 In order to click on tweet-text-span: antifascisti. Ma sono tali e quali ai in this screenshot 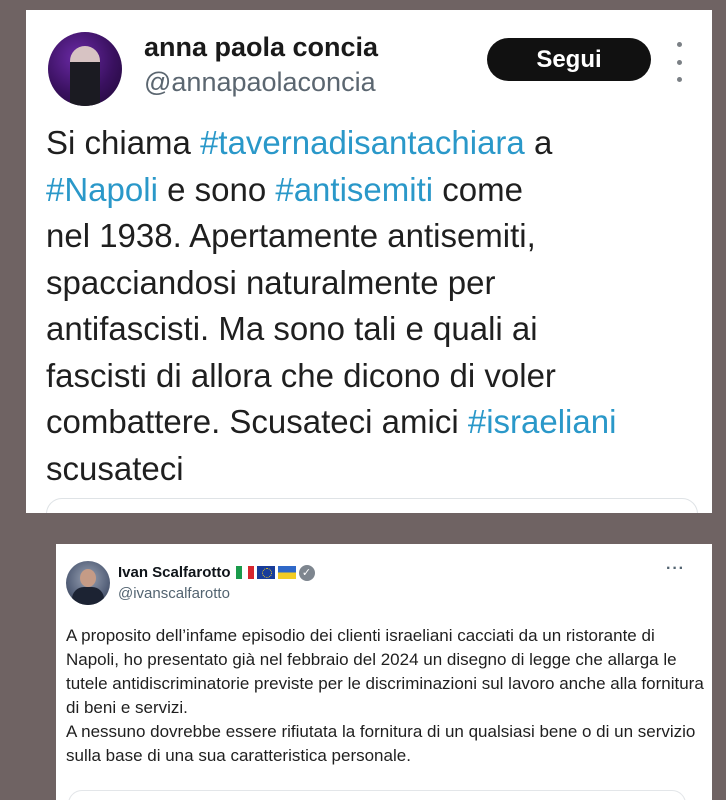, I will do `click(292, 328)`.